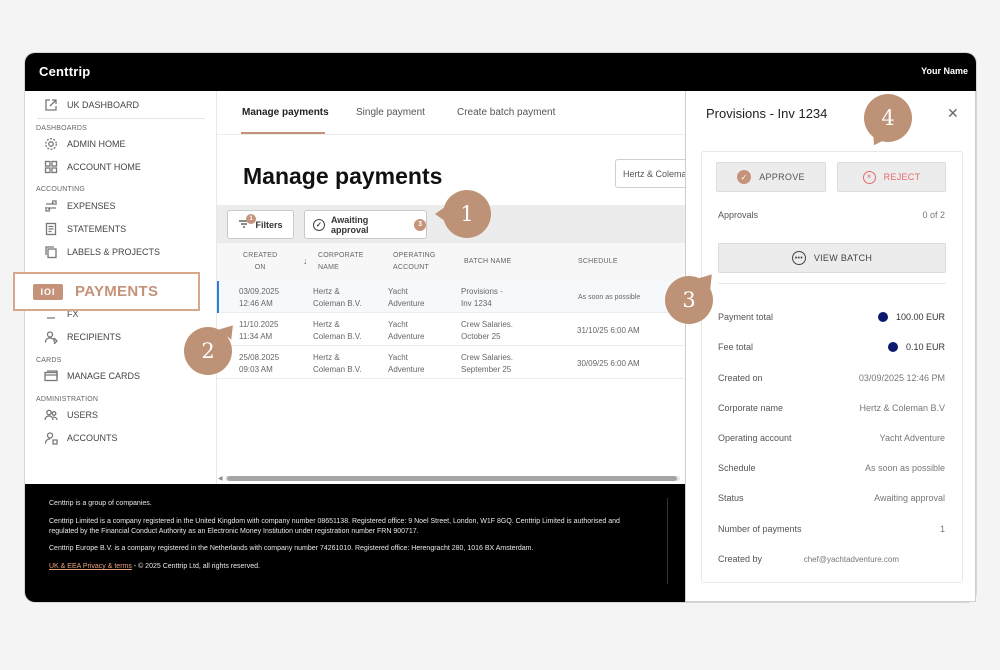  What do you see at coordinates (103, 105) in the screenshot?
I see `sidebar-item-label: UK DASHBOARD` at bounding box center [103, 105].